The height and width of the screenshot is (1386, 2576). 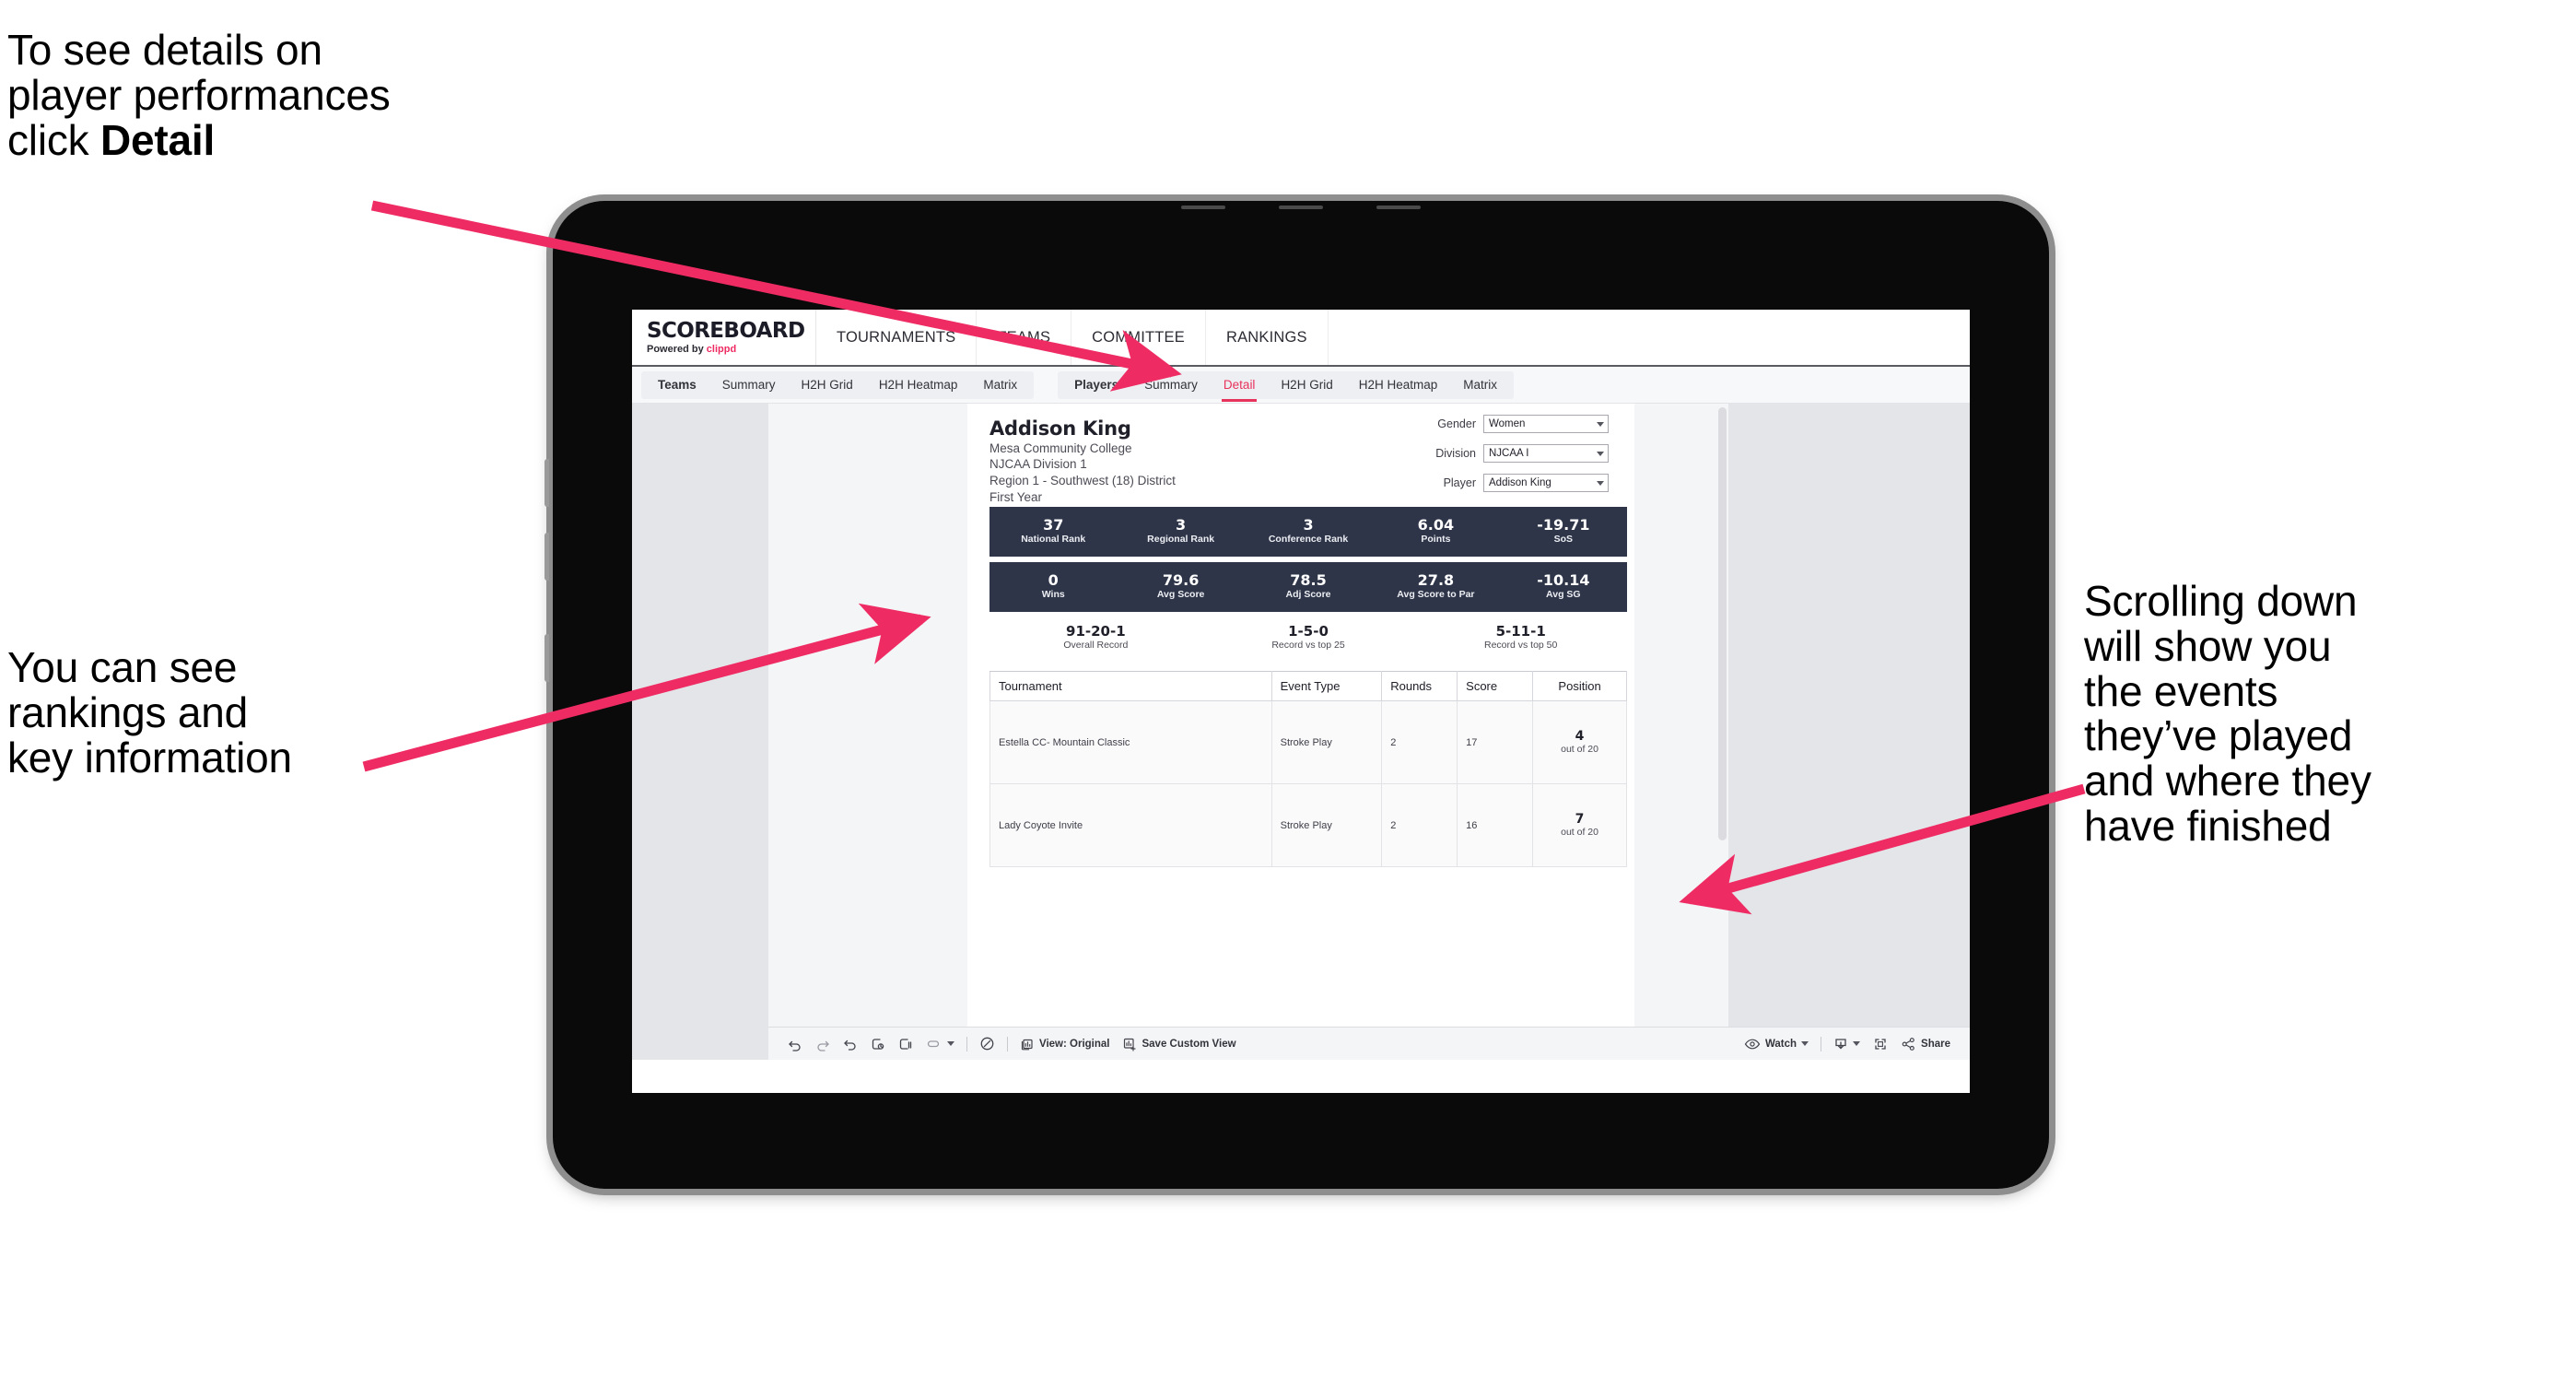 I want to click on position-field-size: out of 20, so click(x=1579, y=749).